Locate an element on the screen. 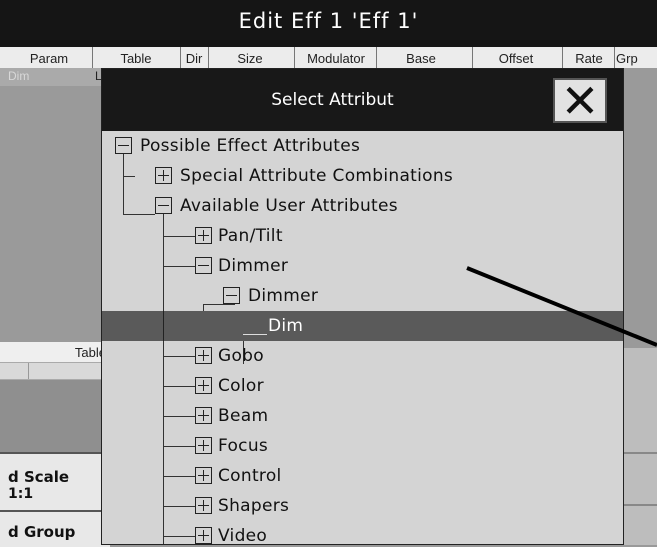 The width and height of the screenshot is (657, 547). annotation-line is located at coordinates (561, 306).